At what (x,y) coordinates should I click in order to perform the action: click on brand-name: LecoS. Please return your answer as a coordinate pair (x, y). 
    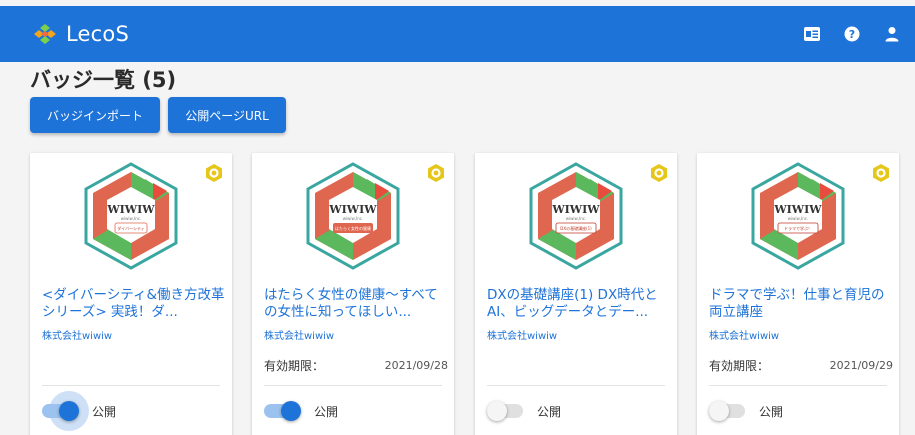
    Looking at the image, I should click on (97, 34).